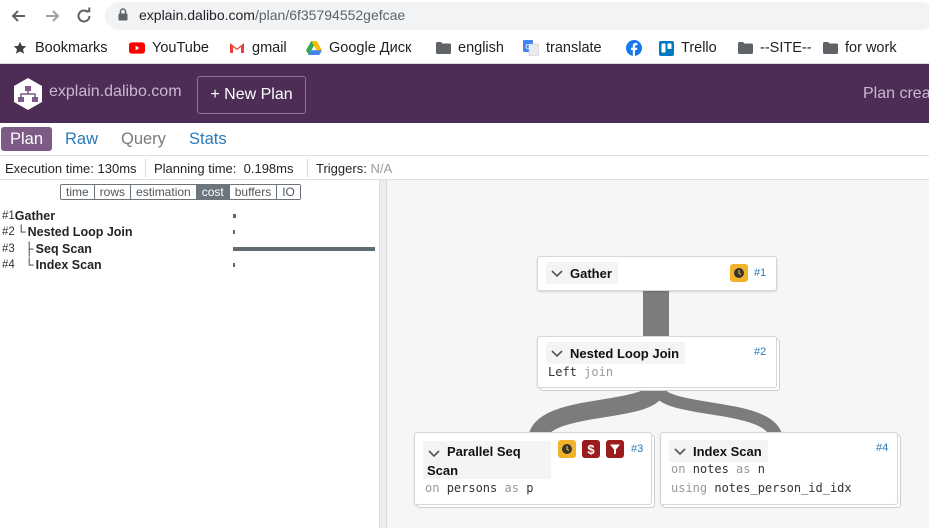  I want to click on tree-row: #4 └ Index Scan, so click(52, 265).